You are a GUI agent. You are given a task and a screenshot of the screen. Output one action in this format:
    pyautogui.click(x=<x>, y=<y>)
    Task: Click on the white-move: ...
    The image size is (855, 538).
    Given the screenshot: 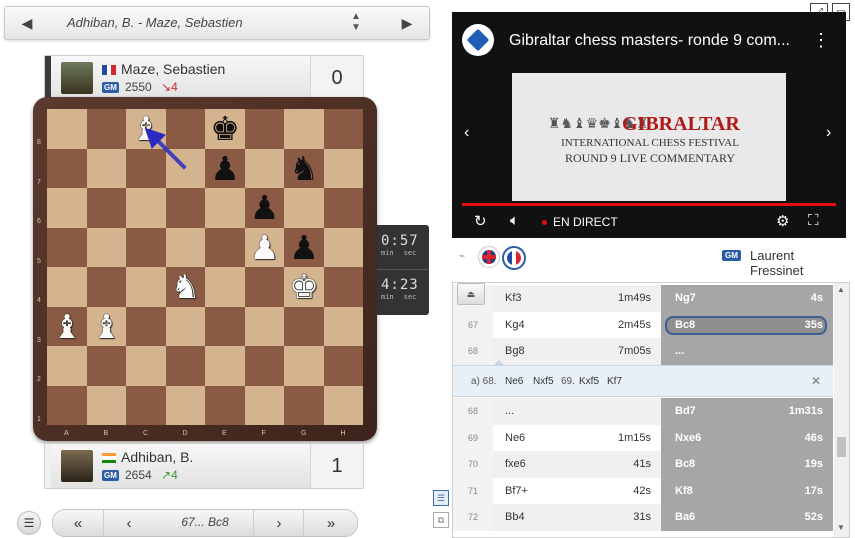 What is the action you would take?
    pyautogui.click(x=577, y=411)
    